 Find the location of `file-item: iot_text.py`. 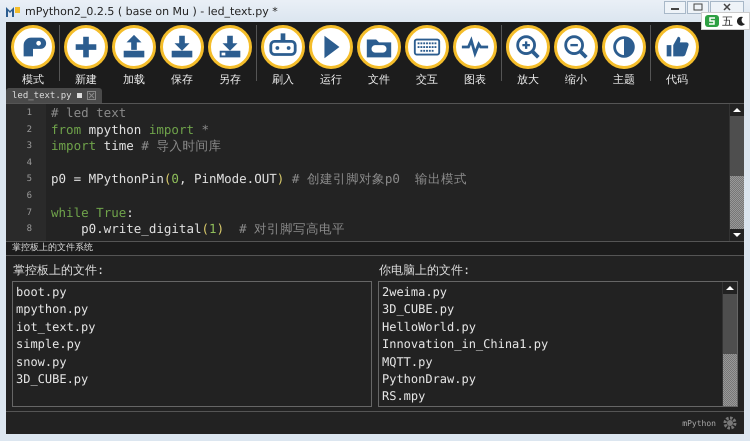

file-item: iot_text.py is located at coordinates (192, 327).